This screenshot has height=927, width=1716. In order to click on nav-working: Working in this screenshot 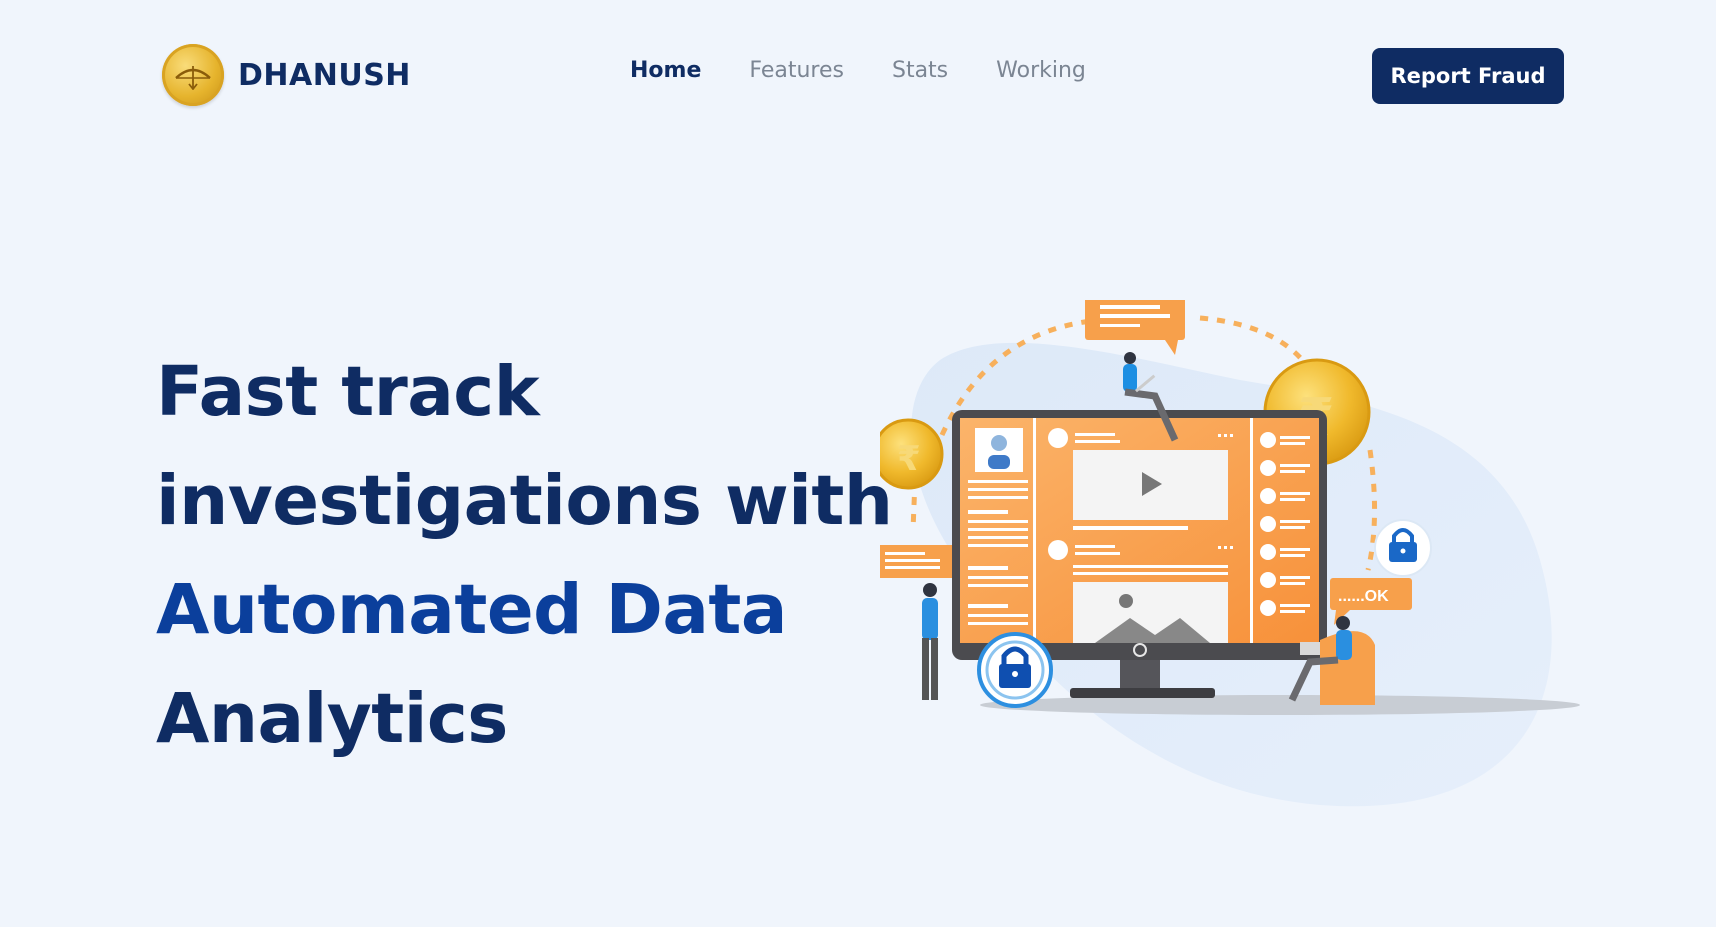, I will do `click(1041, 70)`.